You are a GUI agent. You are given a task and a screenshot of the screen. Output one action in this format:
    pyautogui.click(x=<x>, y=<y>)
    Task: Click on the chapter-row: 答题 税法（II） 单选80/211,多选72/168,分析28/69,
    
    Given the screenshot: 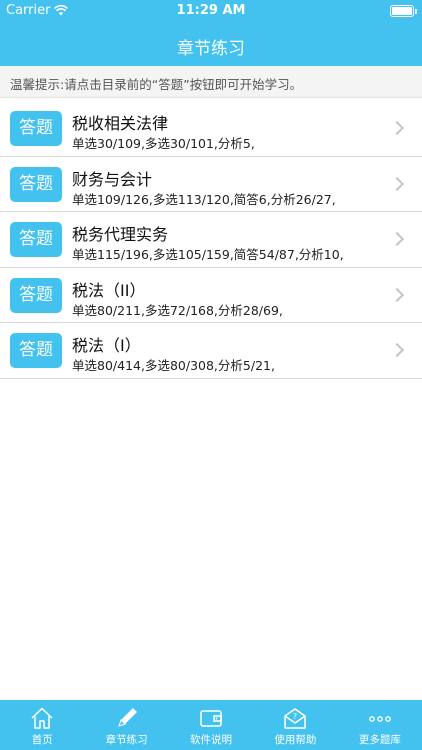 What is the action you would take?
    pyautogui.click(x=211, y=295)
    